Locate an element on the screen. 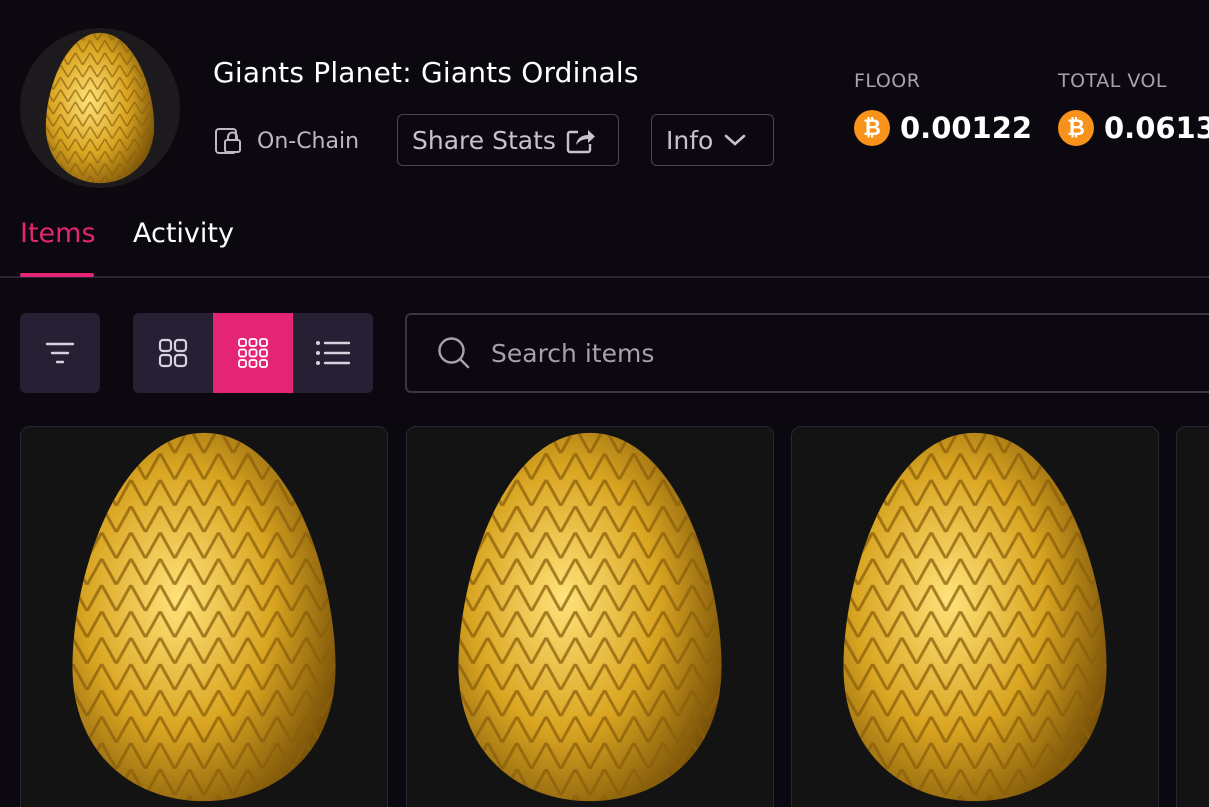  tabs-divider is located at coordinates (604, 277).